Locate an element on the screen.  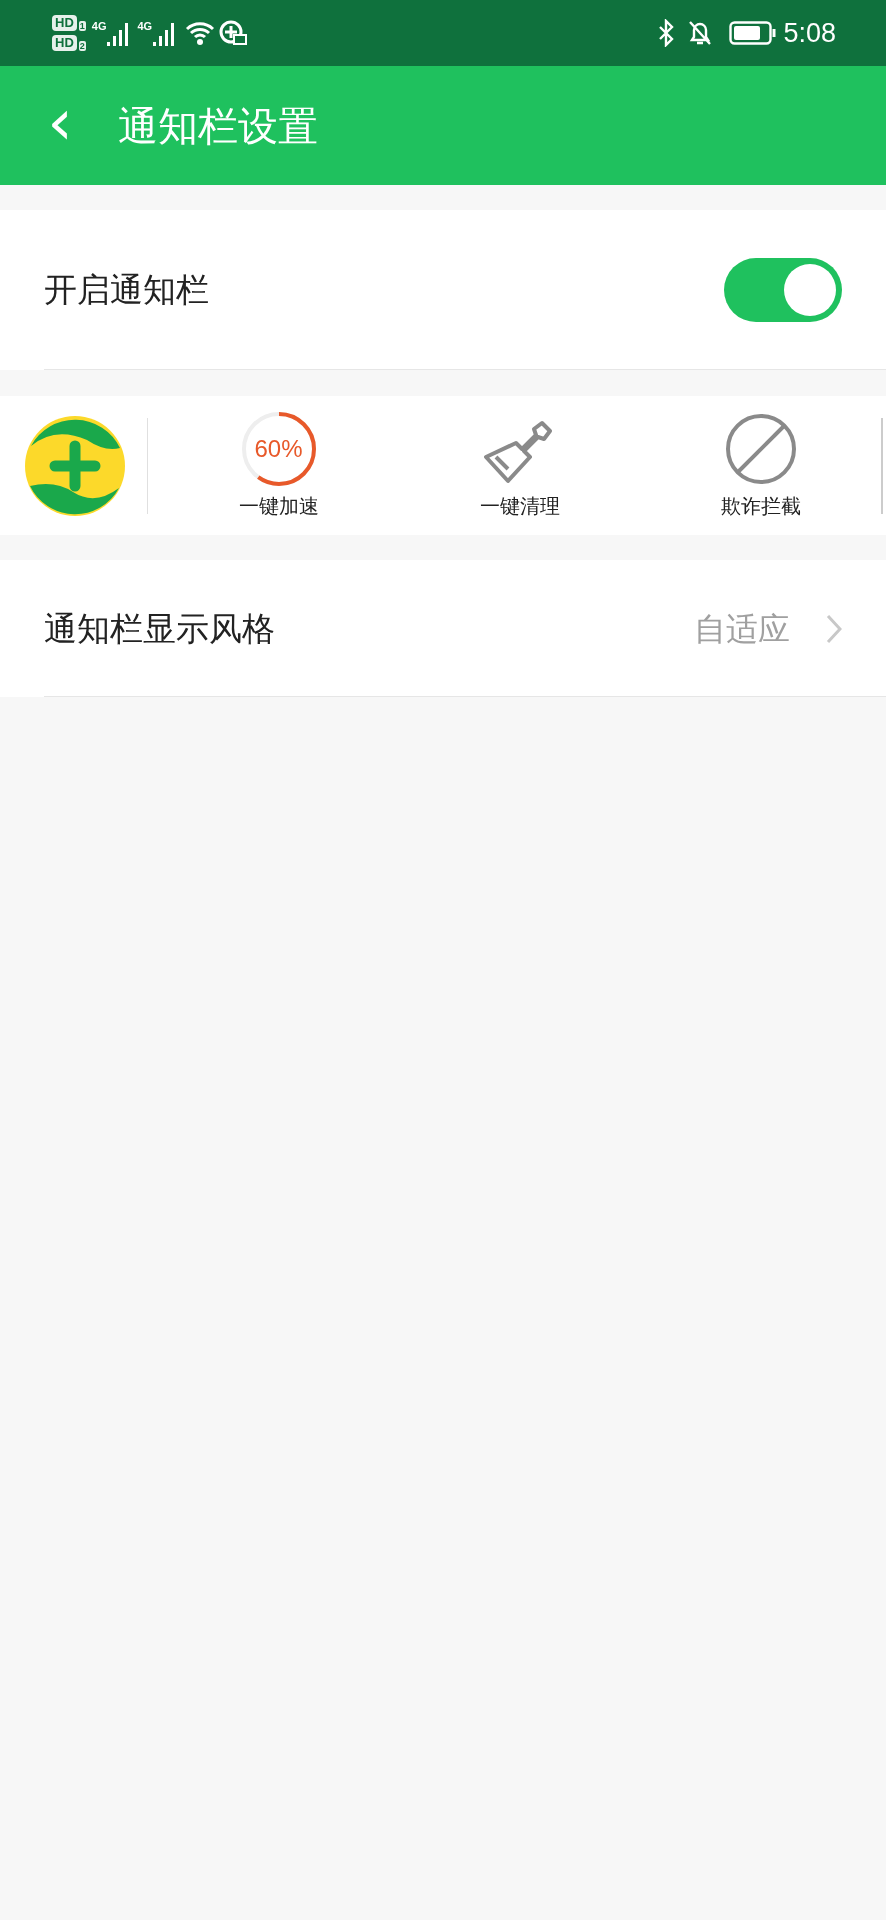
chevron-right-icon is located at coordinates (834, 628).